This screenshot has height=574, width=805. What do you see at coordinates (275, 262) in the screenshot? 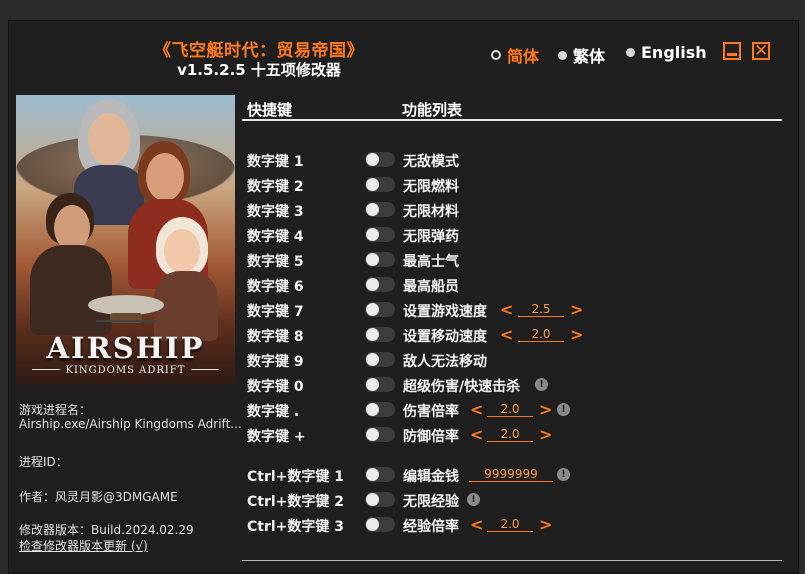
I see `hotkey-label: 数字键 5` at bounding box center [275, 262].